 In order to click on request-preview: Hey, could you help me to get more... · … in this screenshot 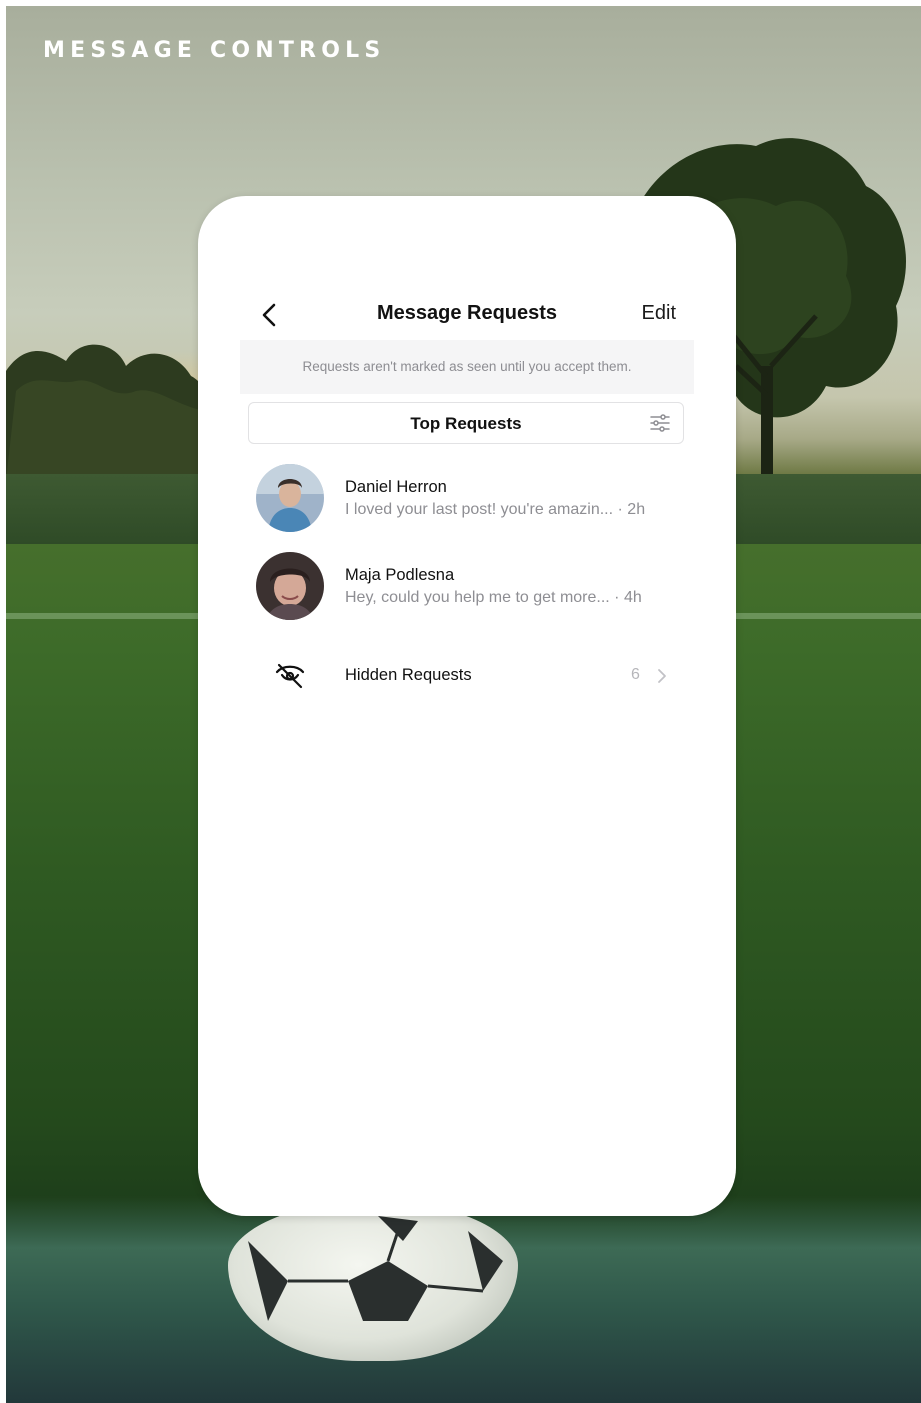, I will do `click(493, 597)`.